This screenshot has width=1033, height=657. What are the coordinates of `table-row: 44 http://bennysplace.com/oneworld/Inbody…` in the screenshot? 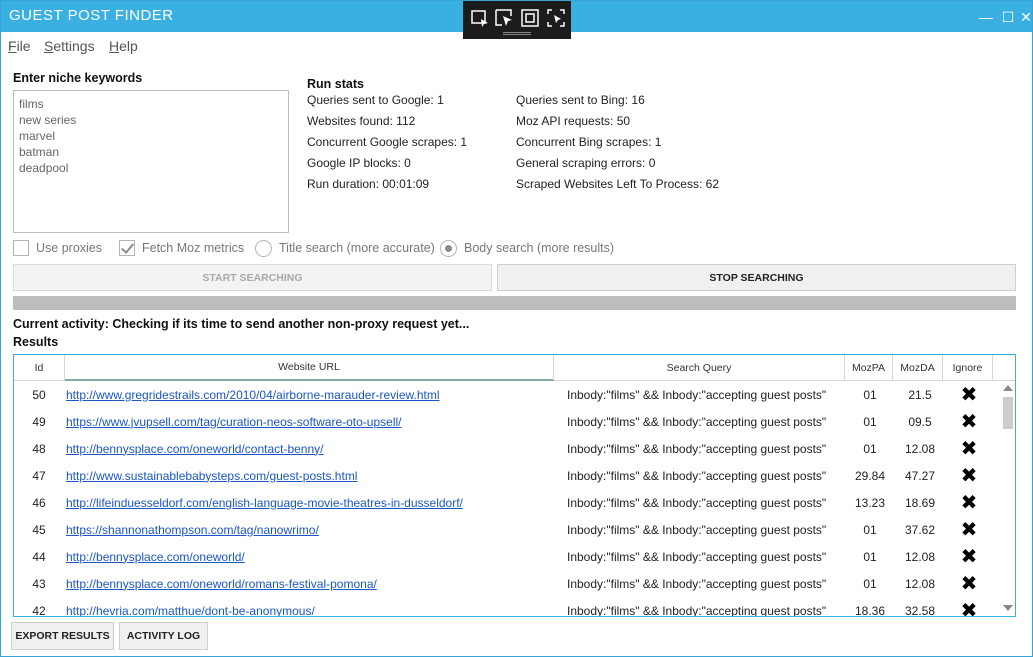 It's located at (507, 556).